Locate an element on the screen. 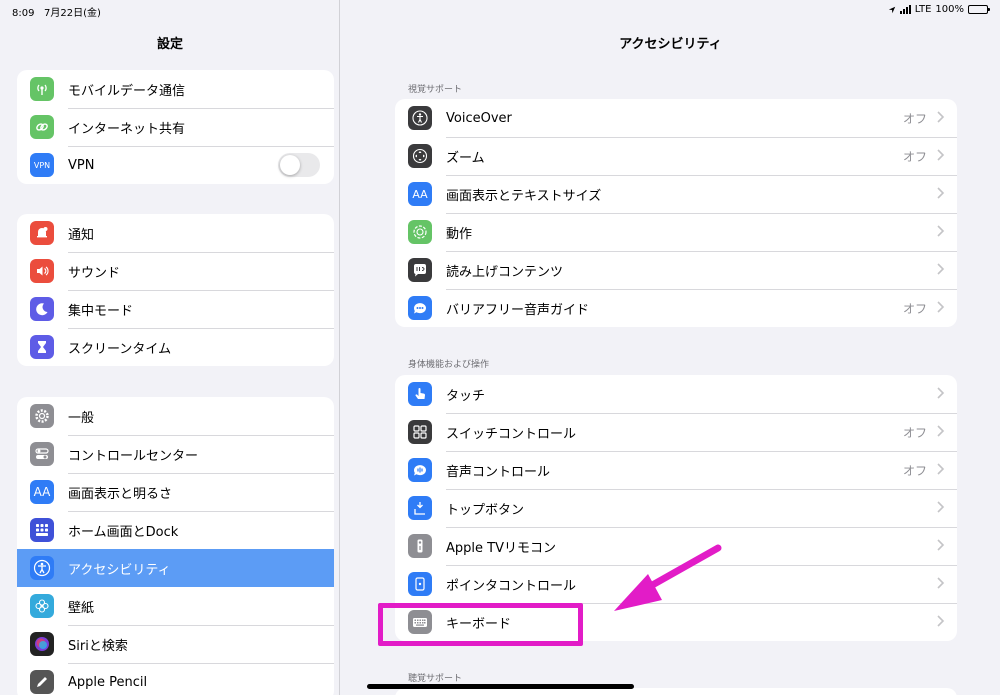 The width and height of the screenshot is (1000, 695). row-spoken-content: 読み上げコンテンツ is located at coordinates (676, 270).